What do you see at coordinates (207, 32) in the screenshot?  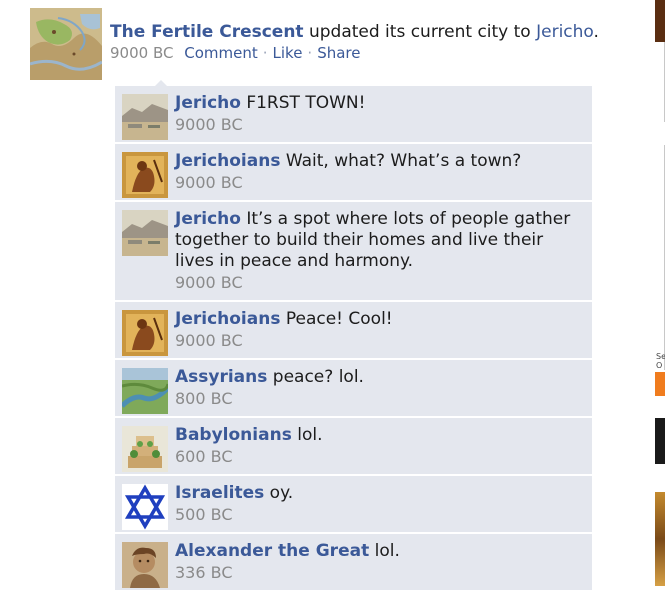 I see `post-author-link: The Fertile Crescent` at bounding box center [207, 32].